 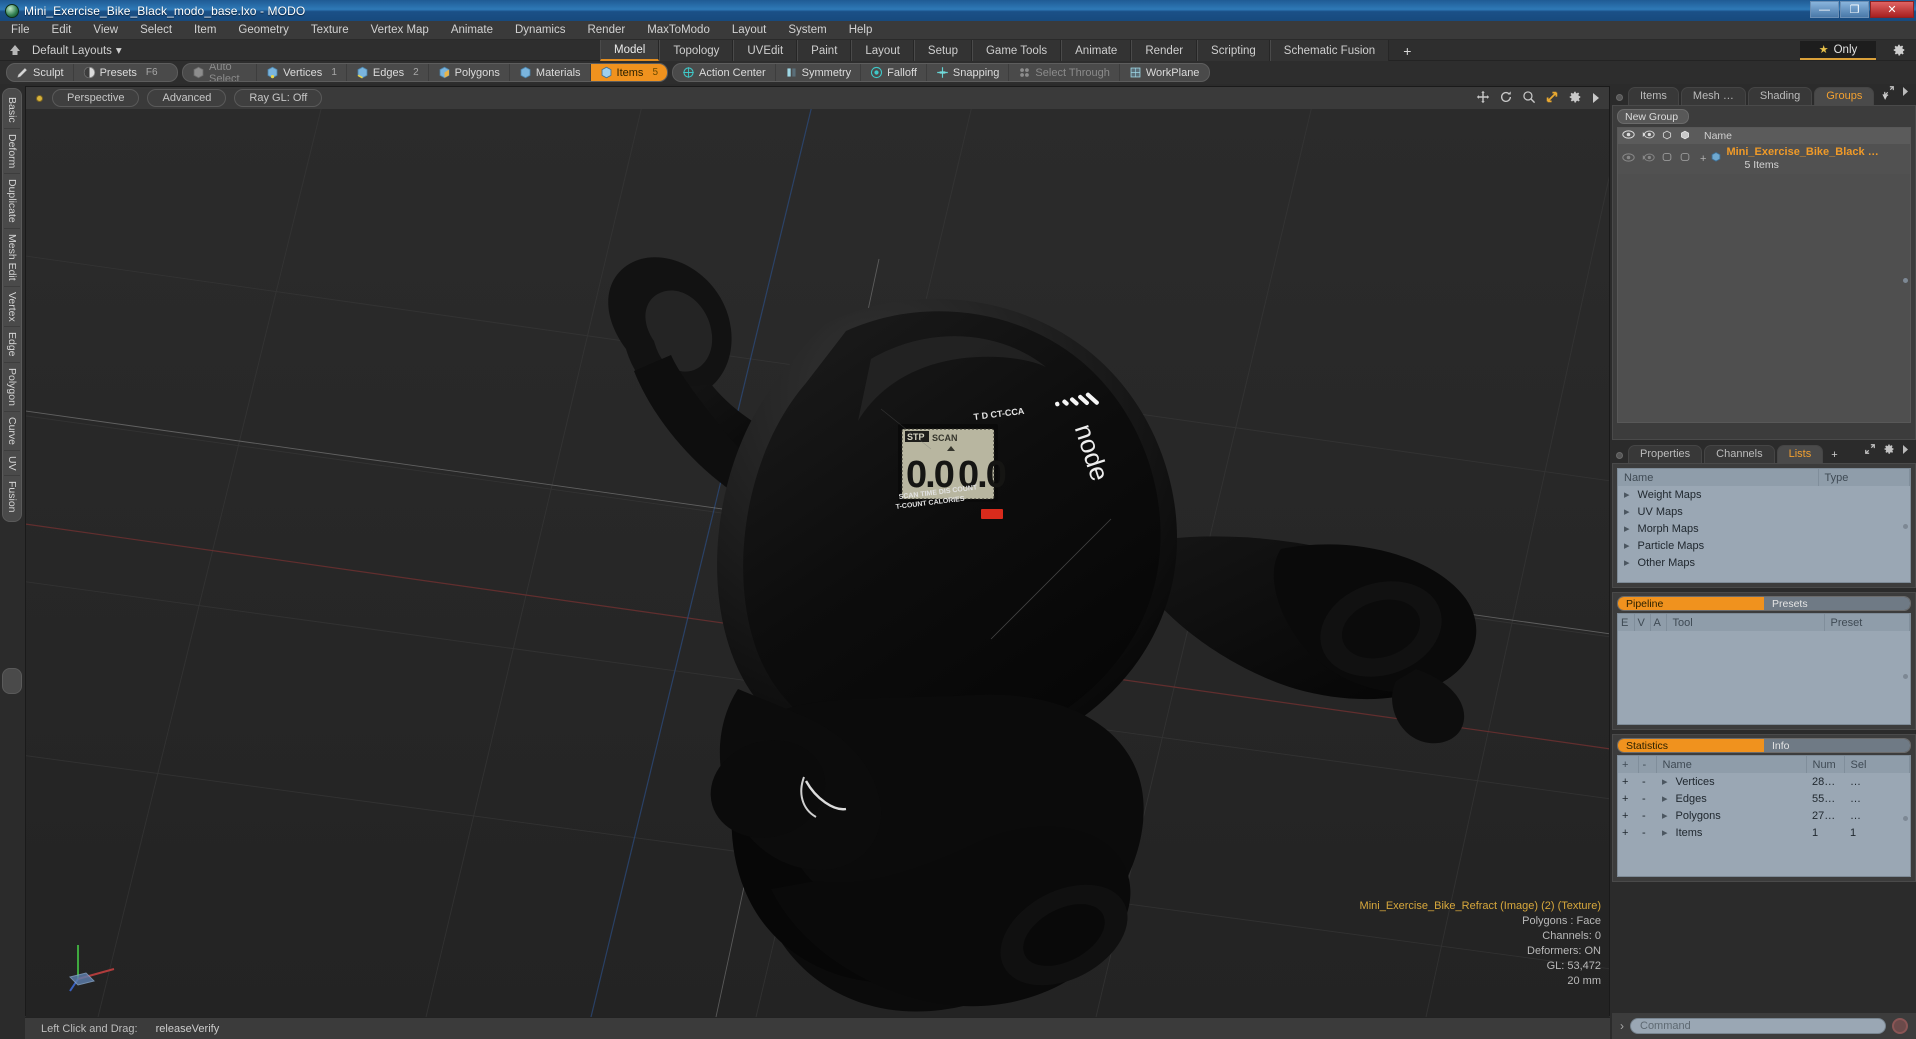 What do you see at coordinates (1653, 116) in the screenshot?
I see `new-group-button: New Group` at bounding box center [1653, 116].